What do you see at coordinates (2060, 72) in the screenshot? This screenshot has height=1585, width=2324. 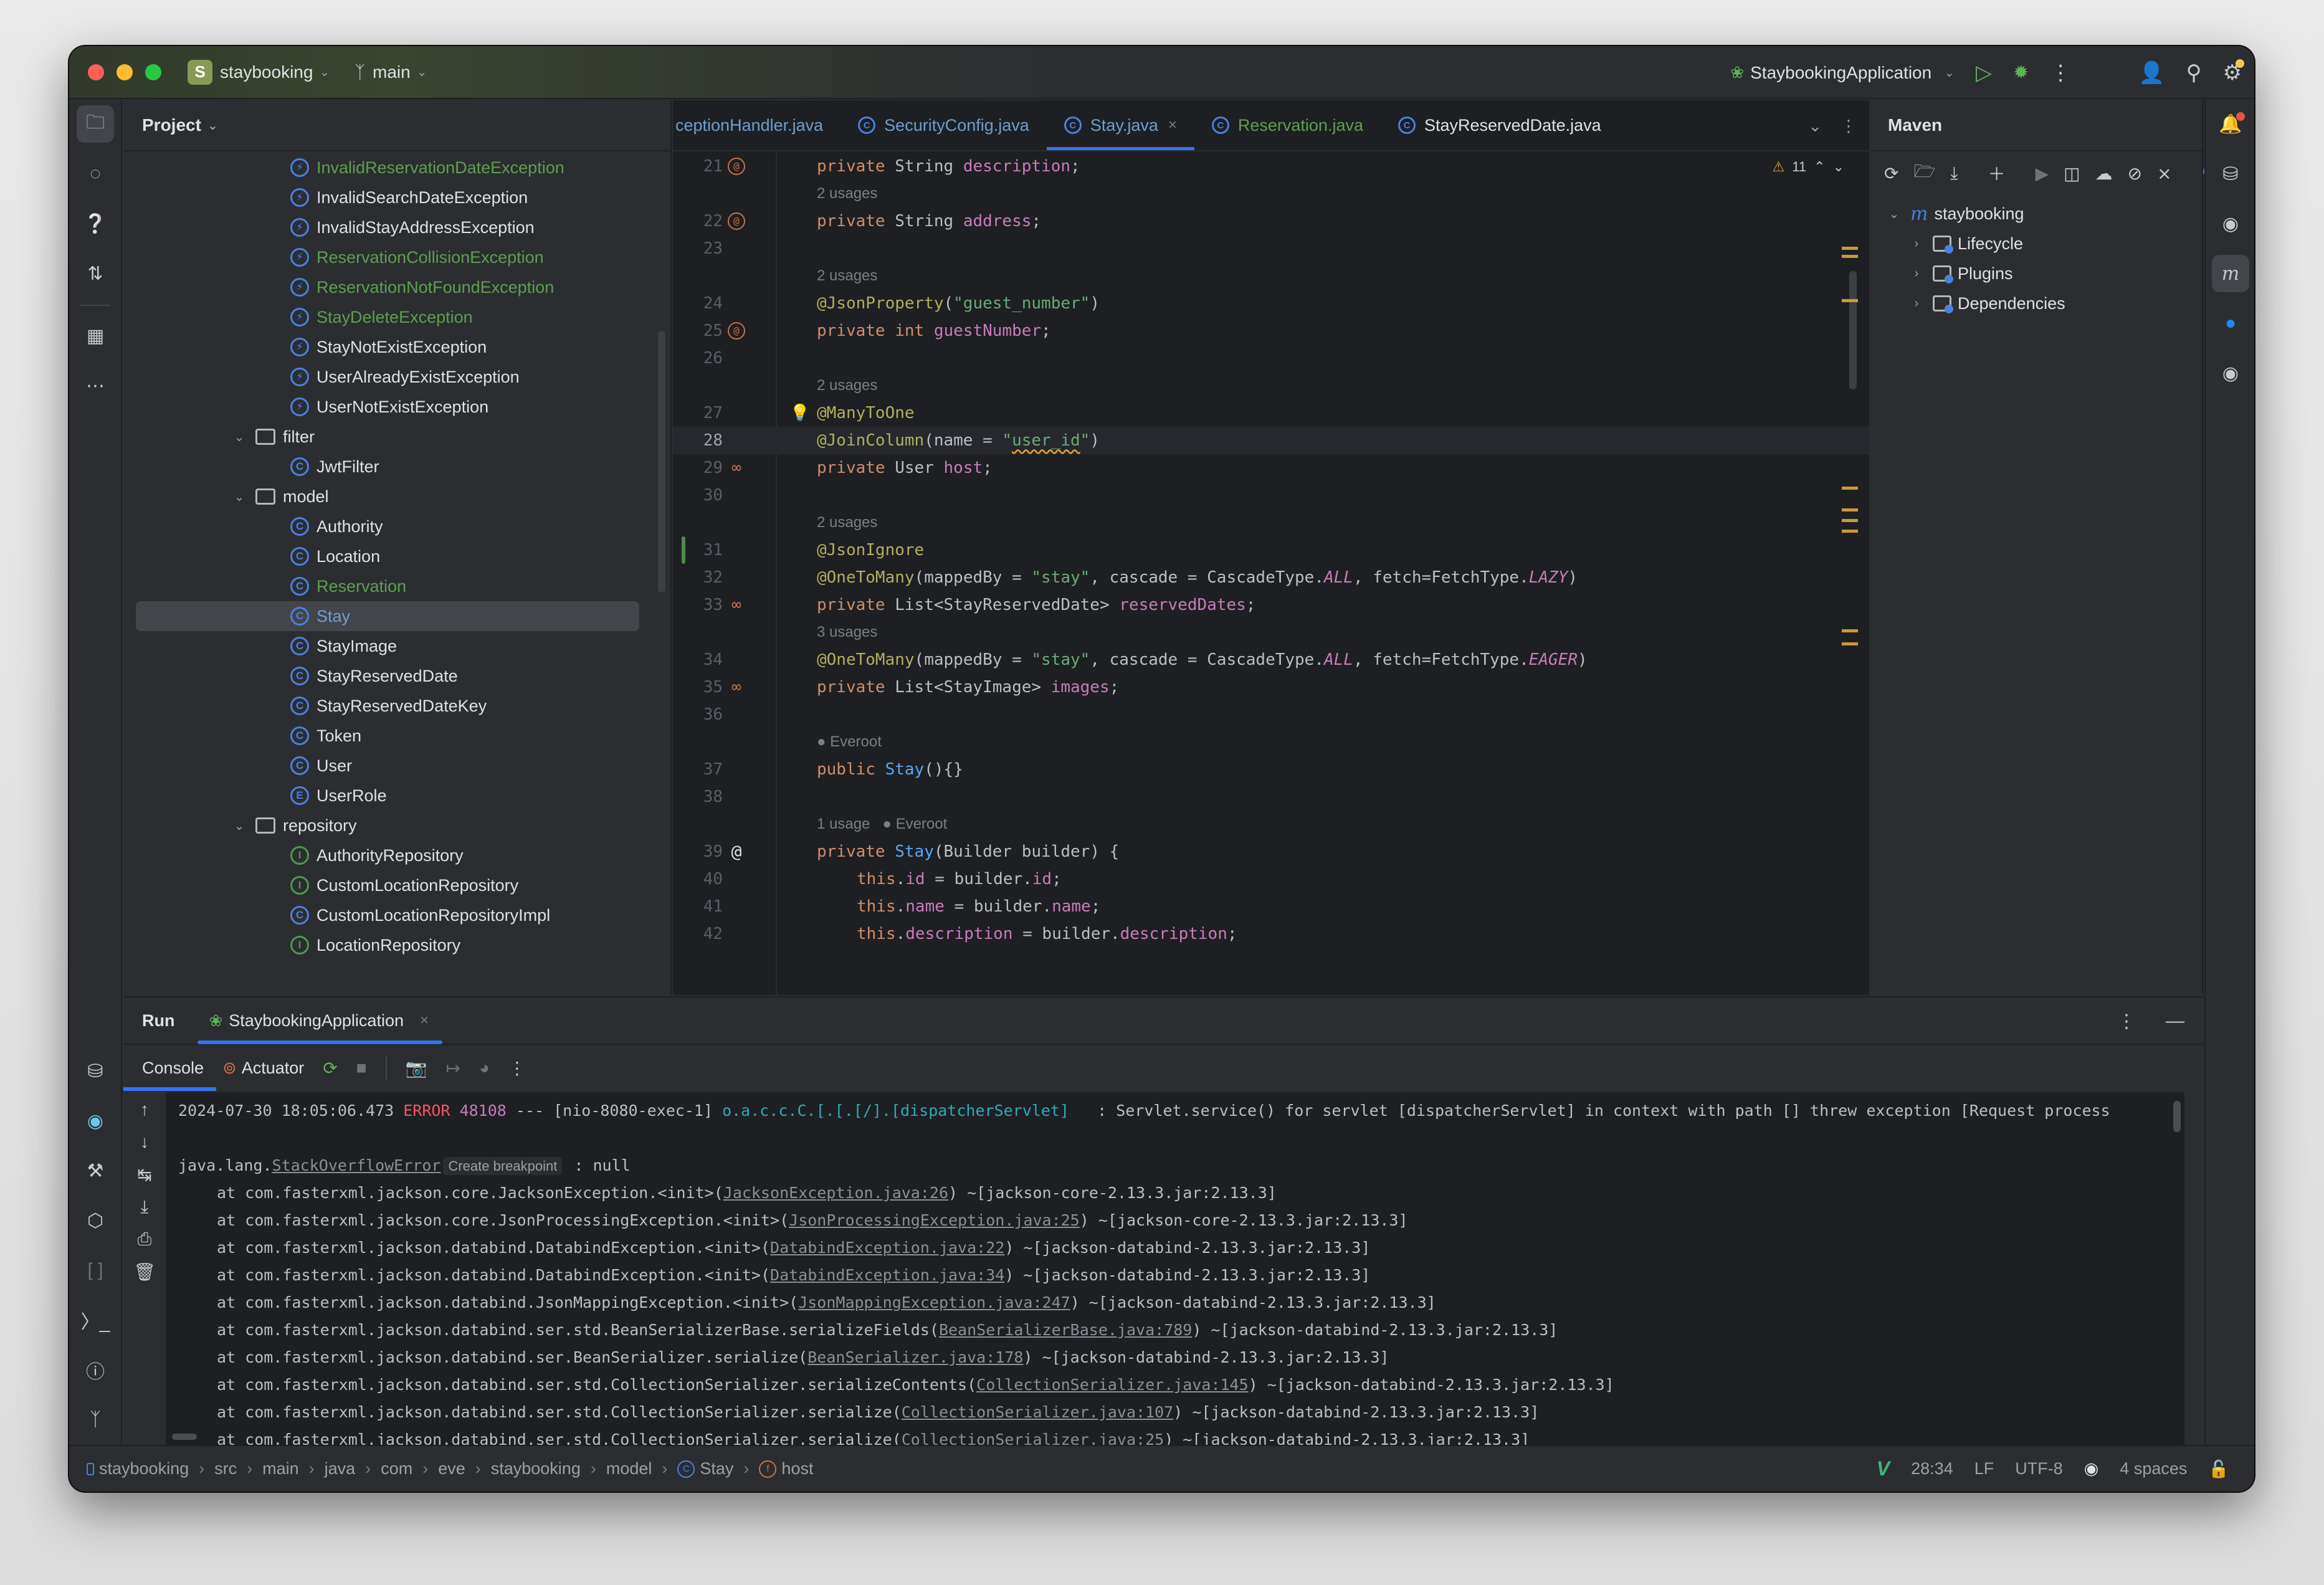 I see `more-actions-button: ⋮` at bounding box center [2060, 72].